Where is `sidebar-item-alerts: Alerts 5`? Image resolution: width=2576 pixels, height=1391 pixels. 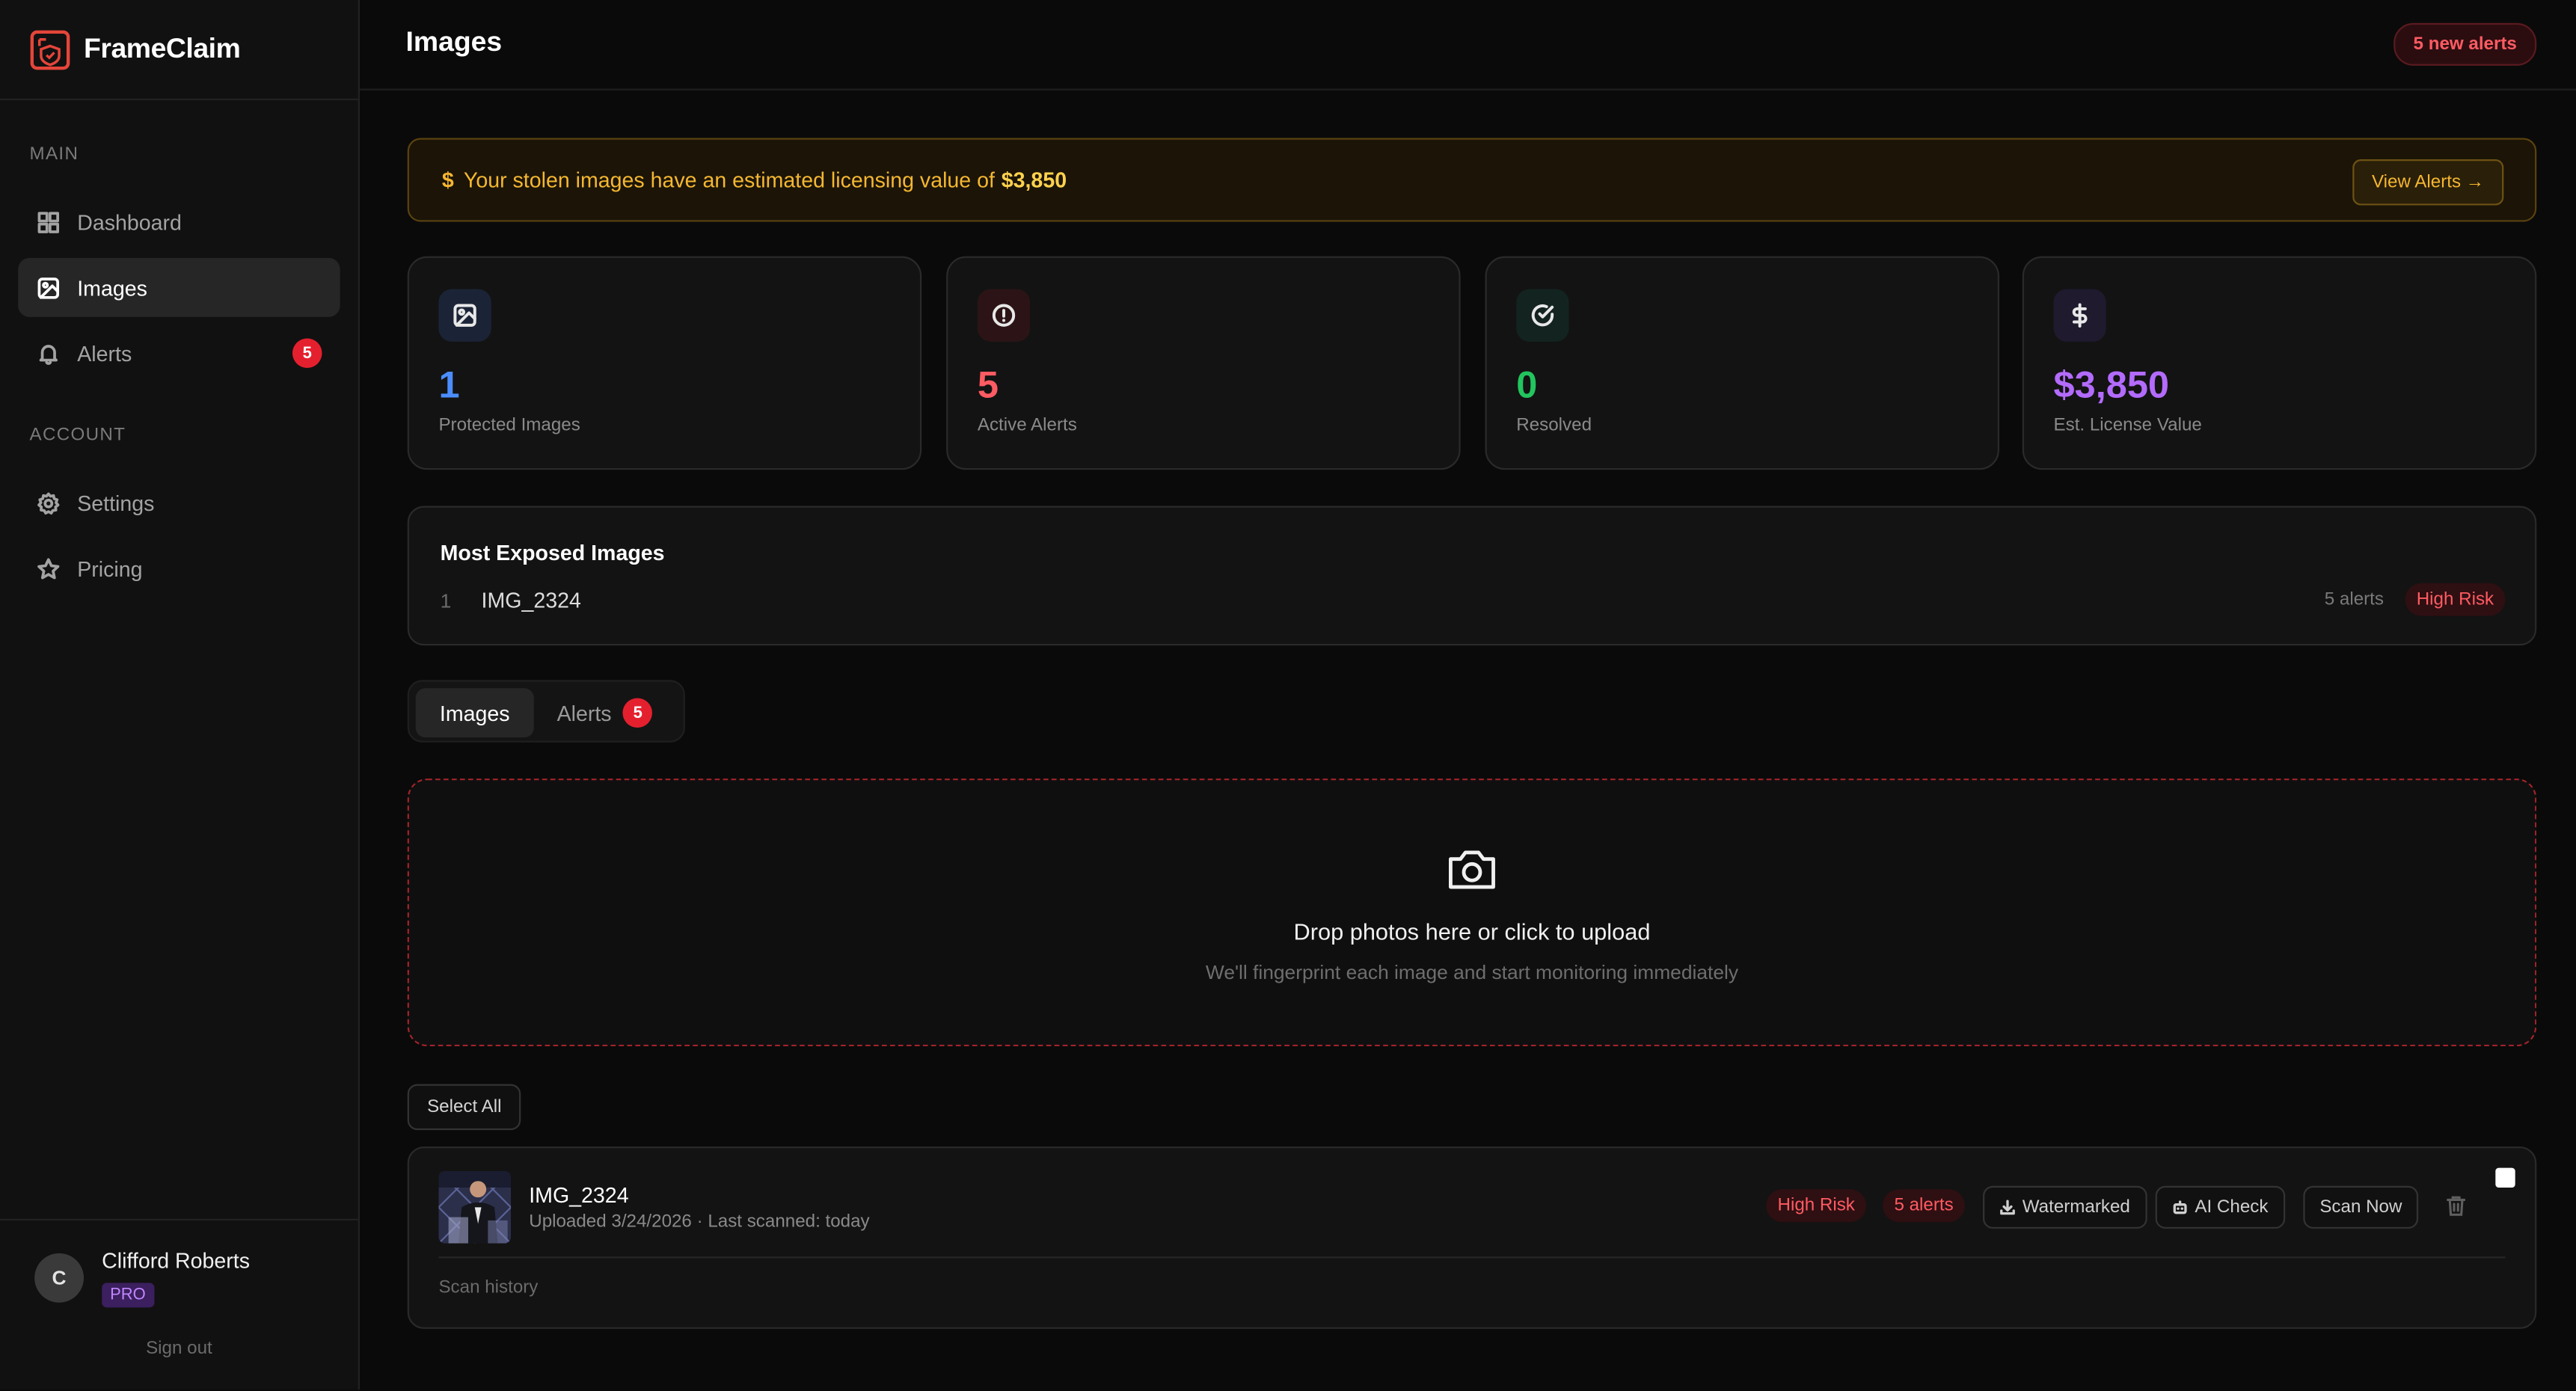 sidebar-item-alerts: Alerts 5 is located at coordinates (179, 353).